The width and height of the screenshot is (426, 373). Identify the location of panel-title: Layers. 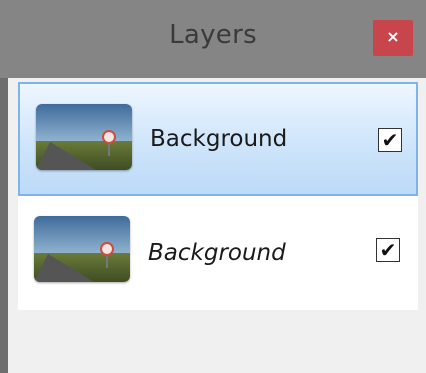
(213, 35).